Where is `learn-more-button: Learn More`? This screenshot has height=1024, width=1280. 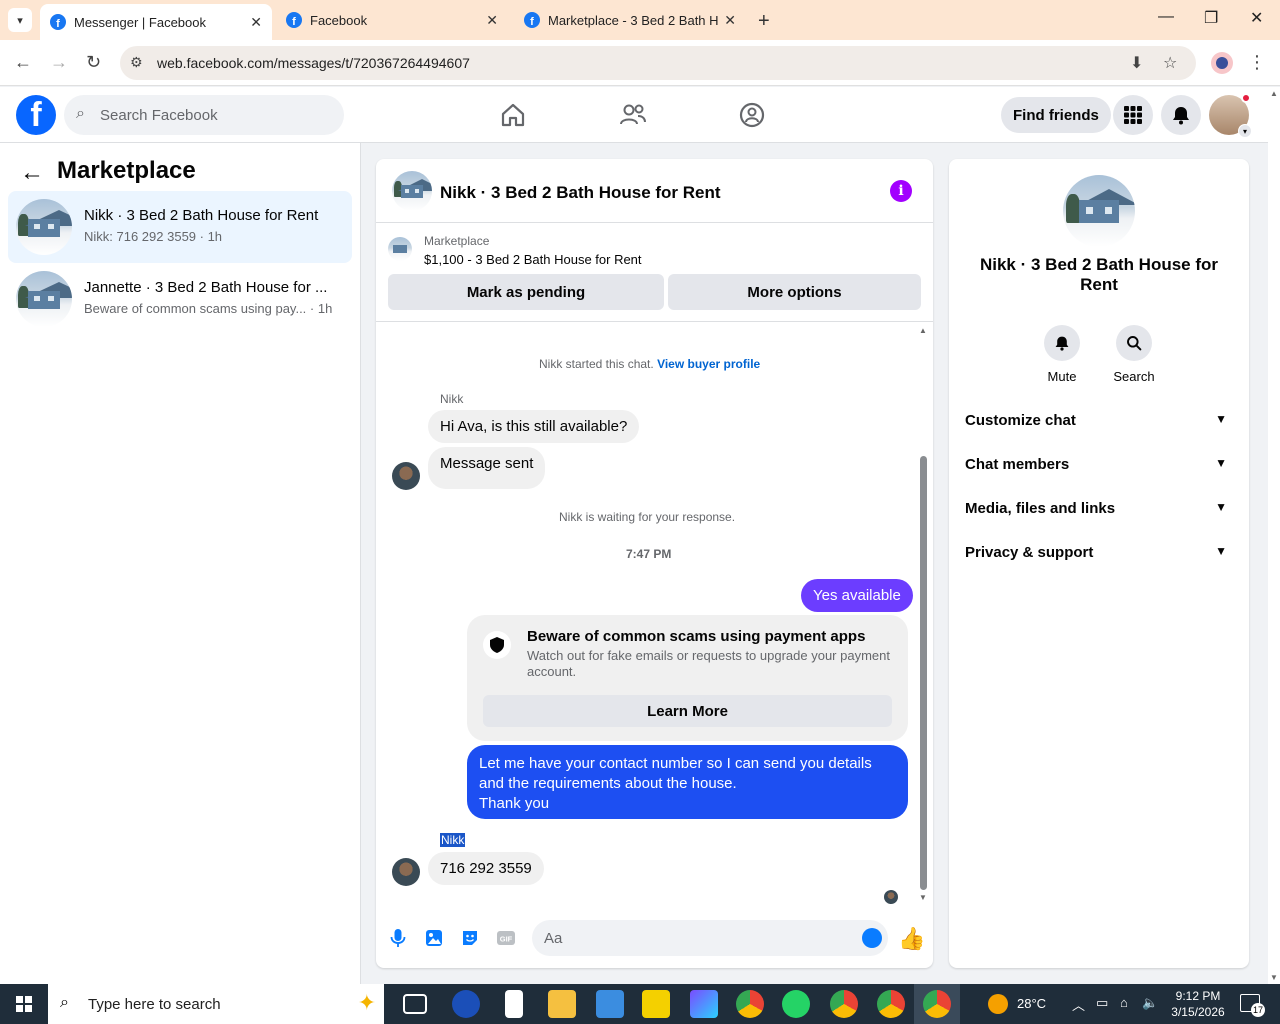 learn-more-button: Learn More is located at coordinates (687, 711).